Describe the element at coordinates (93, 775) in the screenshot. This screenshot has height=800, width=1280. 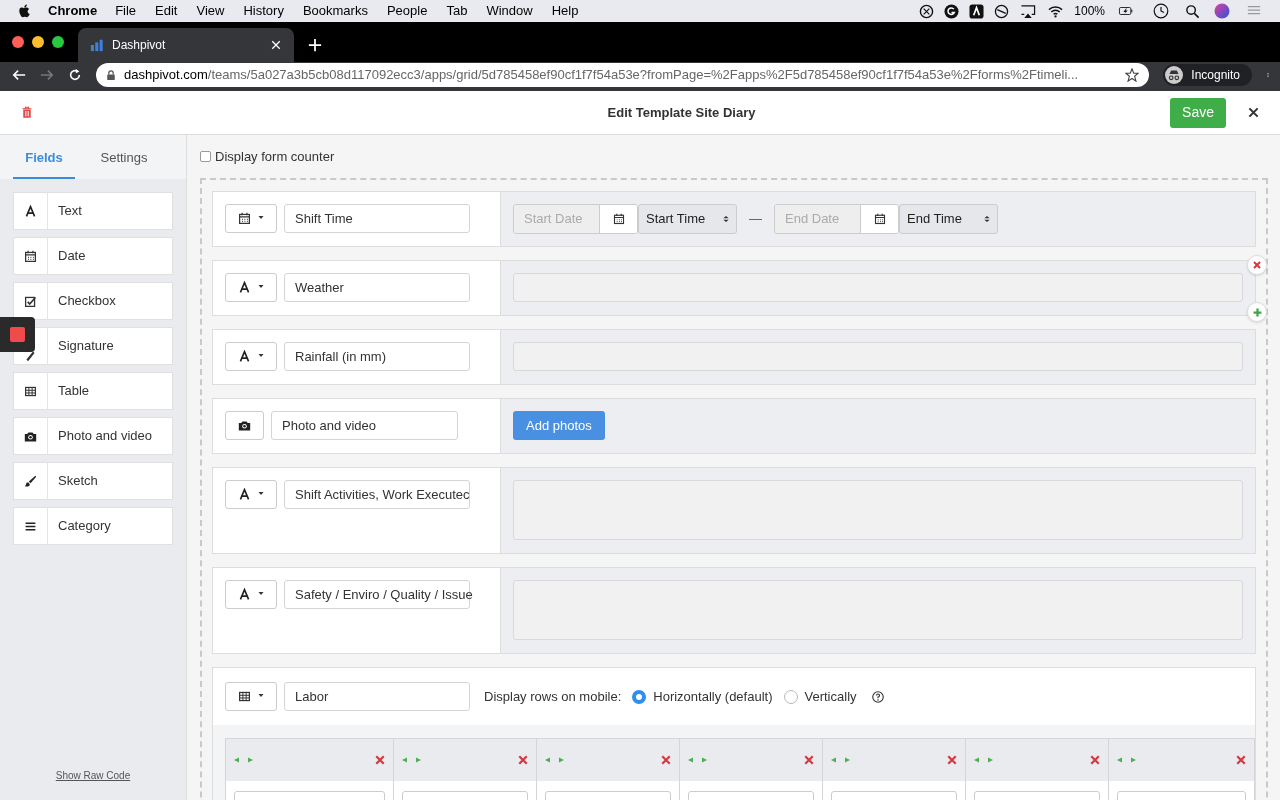
I see `show-raw-code-link: Show Raw Code` at that location.